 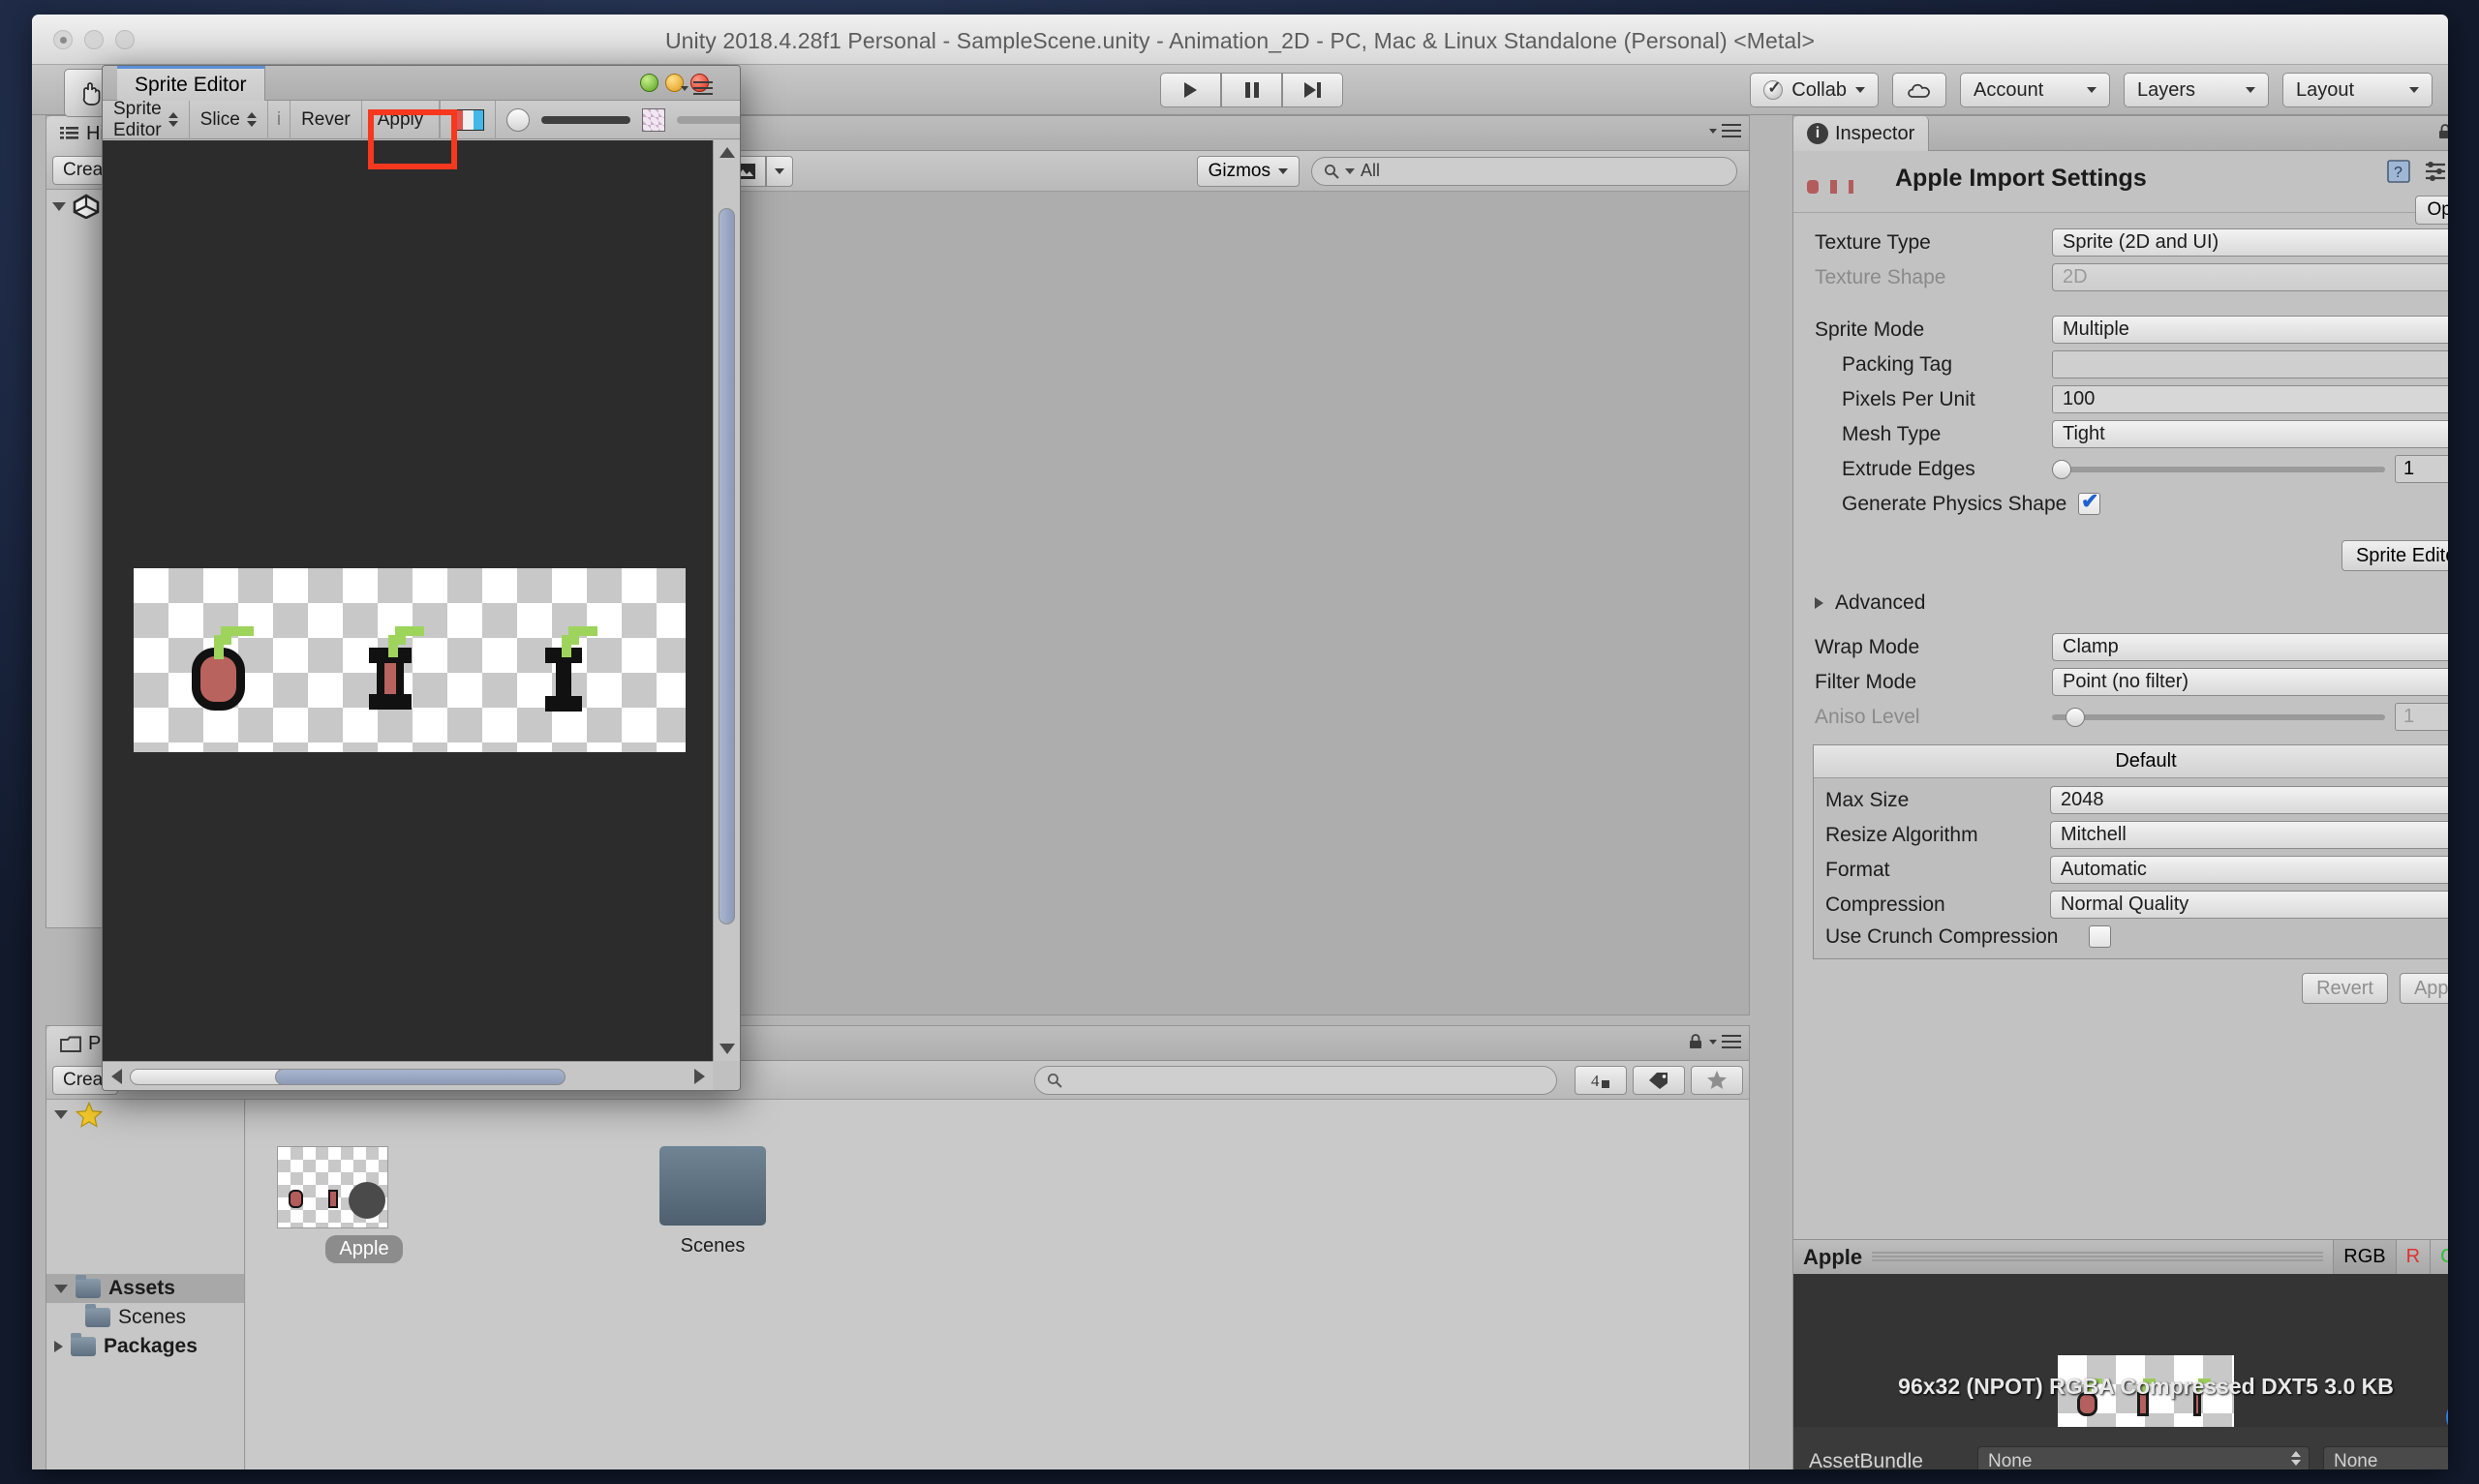 I want to click on filter-by-type-button: 4, so click(x=1601, y=1080).